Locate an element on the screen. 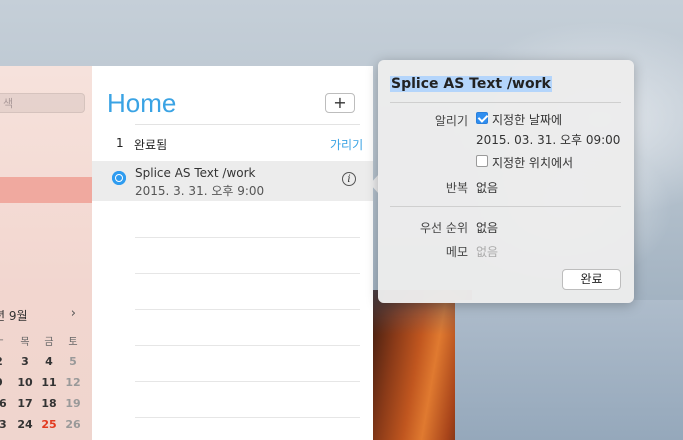  repeat-value: 없음 is located at coordinates (487, 187).